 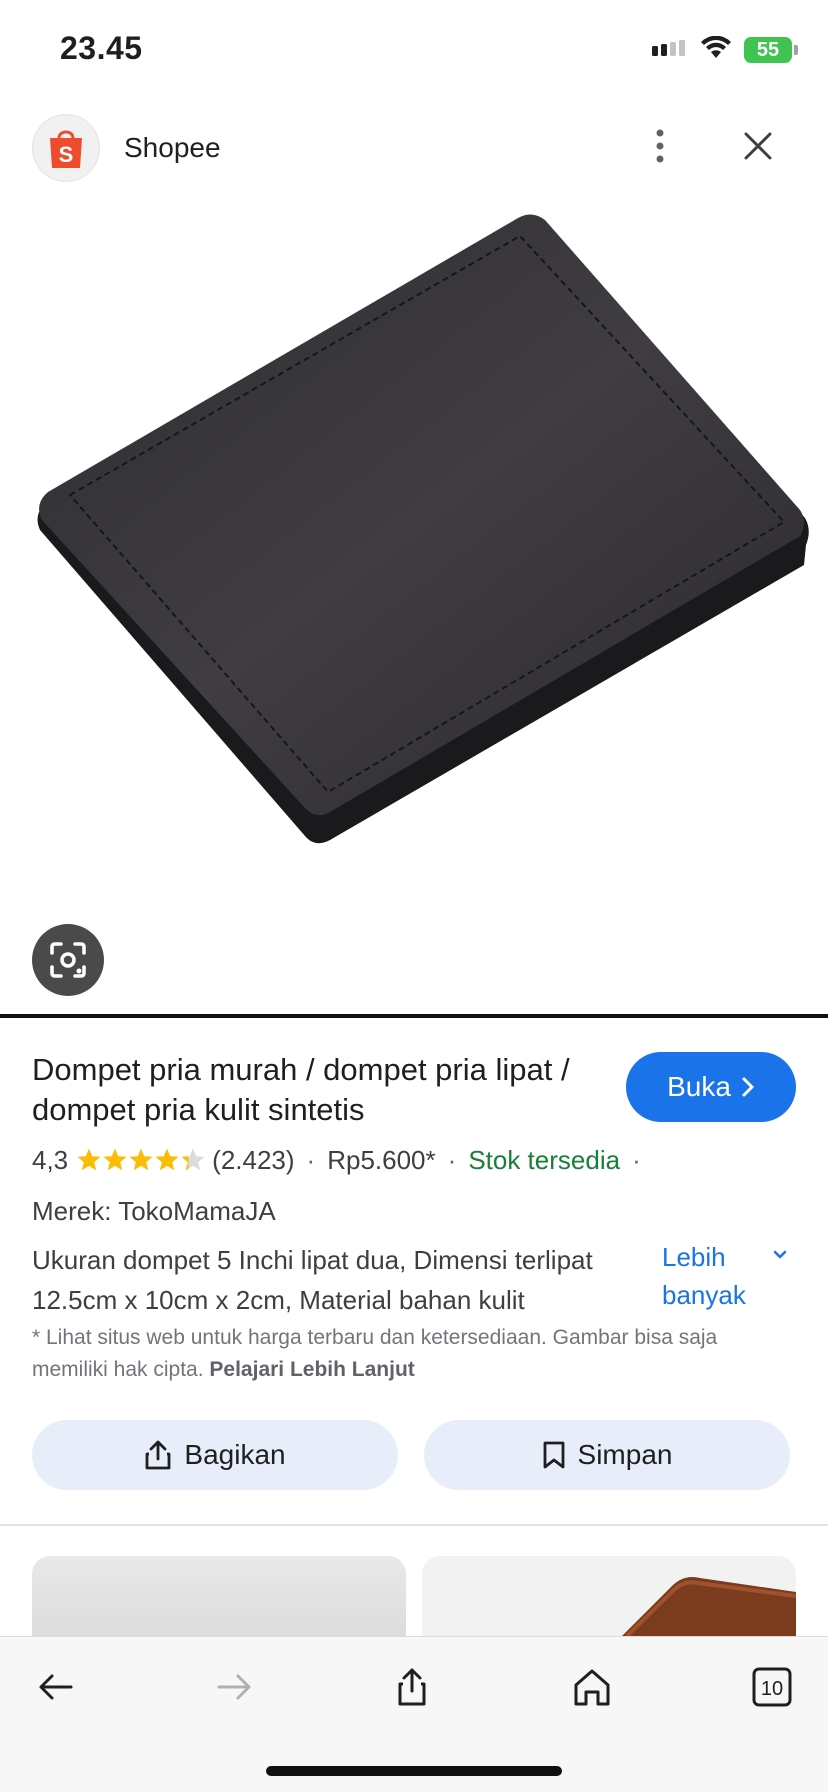 What do you see at coordinates (625, 1454) in the screenshot?
I see `save-label: Simpan` at bounding box center [625, 1454].